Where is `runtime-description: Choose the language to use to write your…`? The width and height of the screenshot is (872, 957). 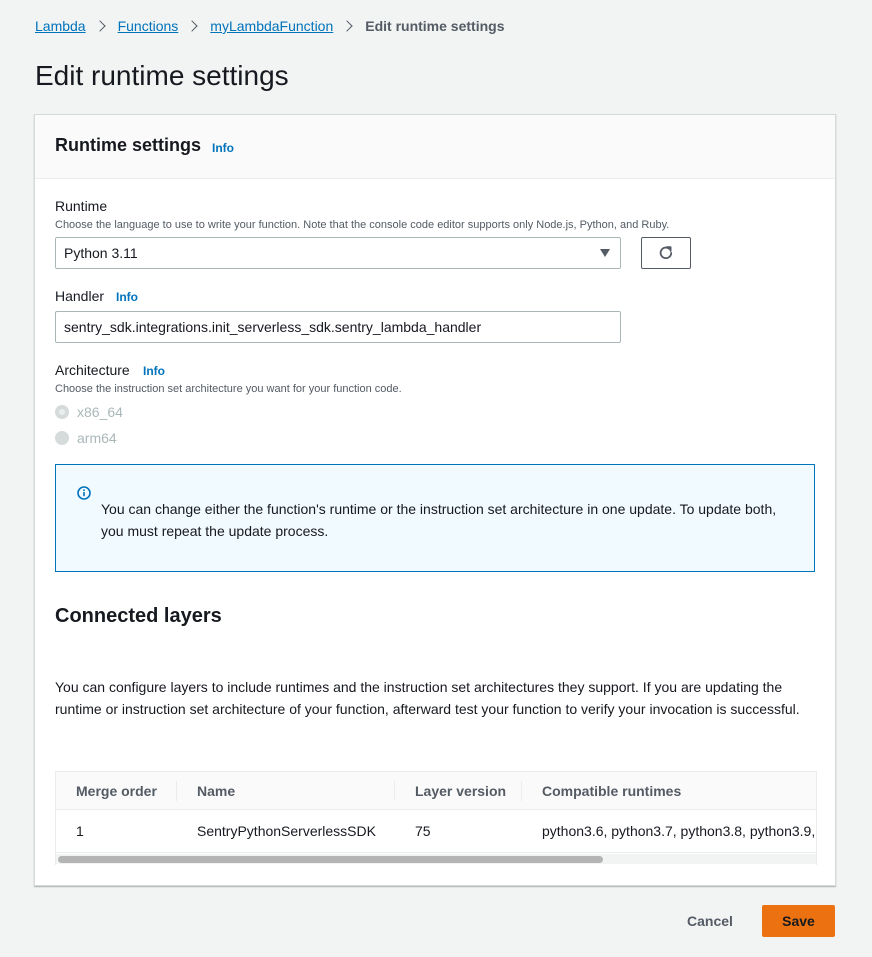 runtime-description: Choose the language to use to write your… is located at coordinates (362, 225).